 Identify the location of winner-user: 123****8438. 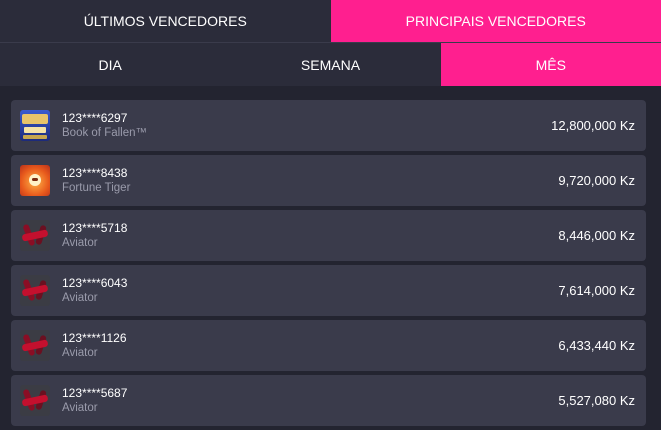
(310, 173).